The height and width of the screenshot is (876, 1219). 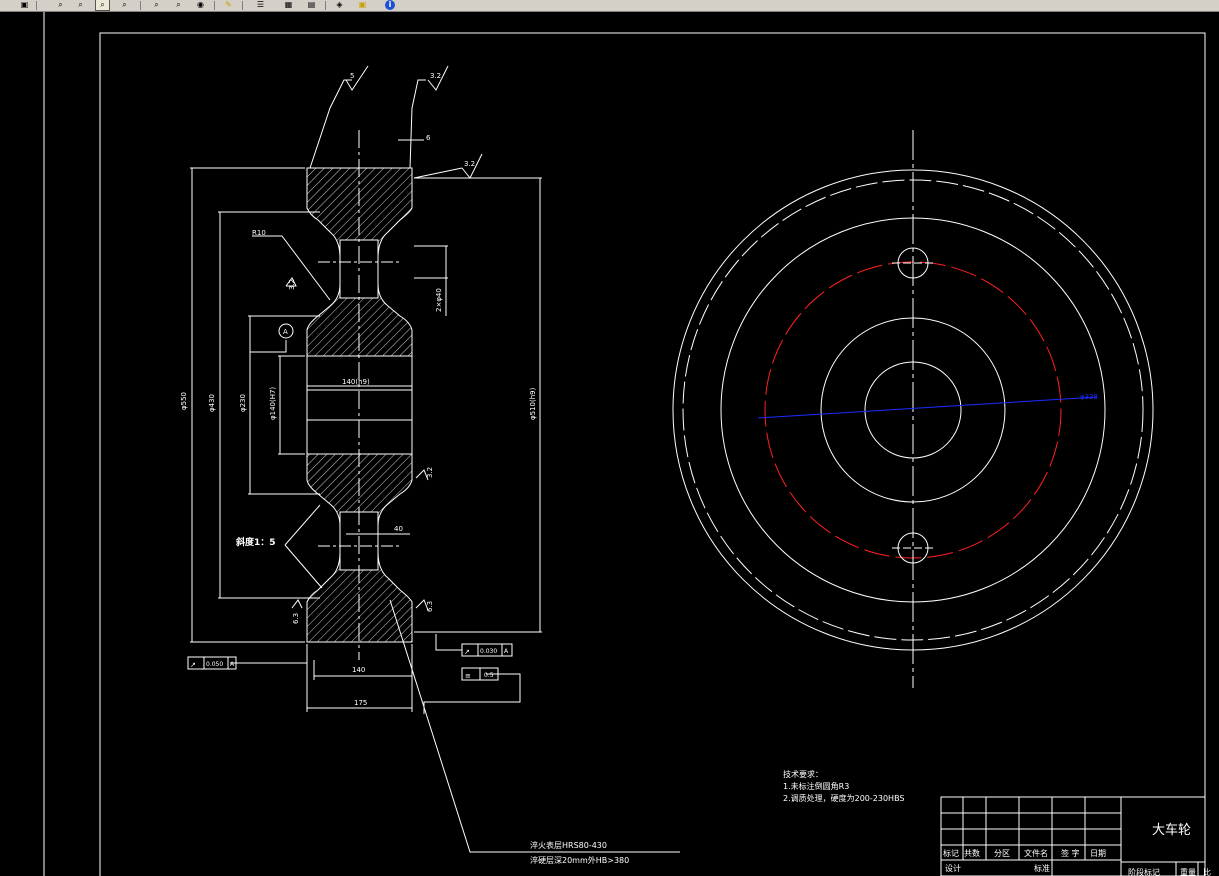 I want to click on zoom-out-icon: ◉, so click(x=200, y=5).